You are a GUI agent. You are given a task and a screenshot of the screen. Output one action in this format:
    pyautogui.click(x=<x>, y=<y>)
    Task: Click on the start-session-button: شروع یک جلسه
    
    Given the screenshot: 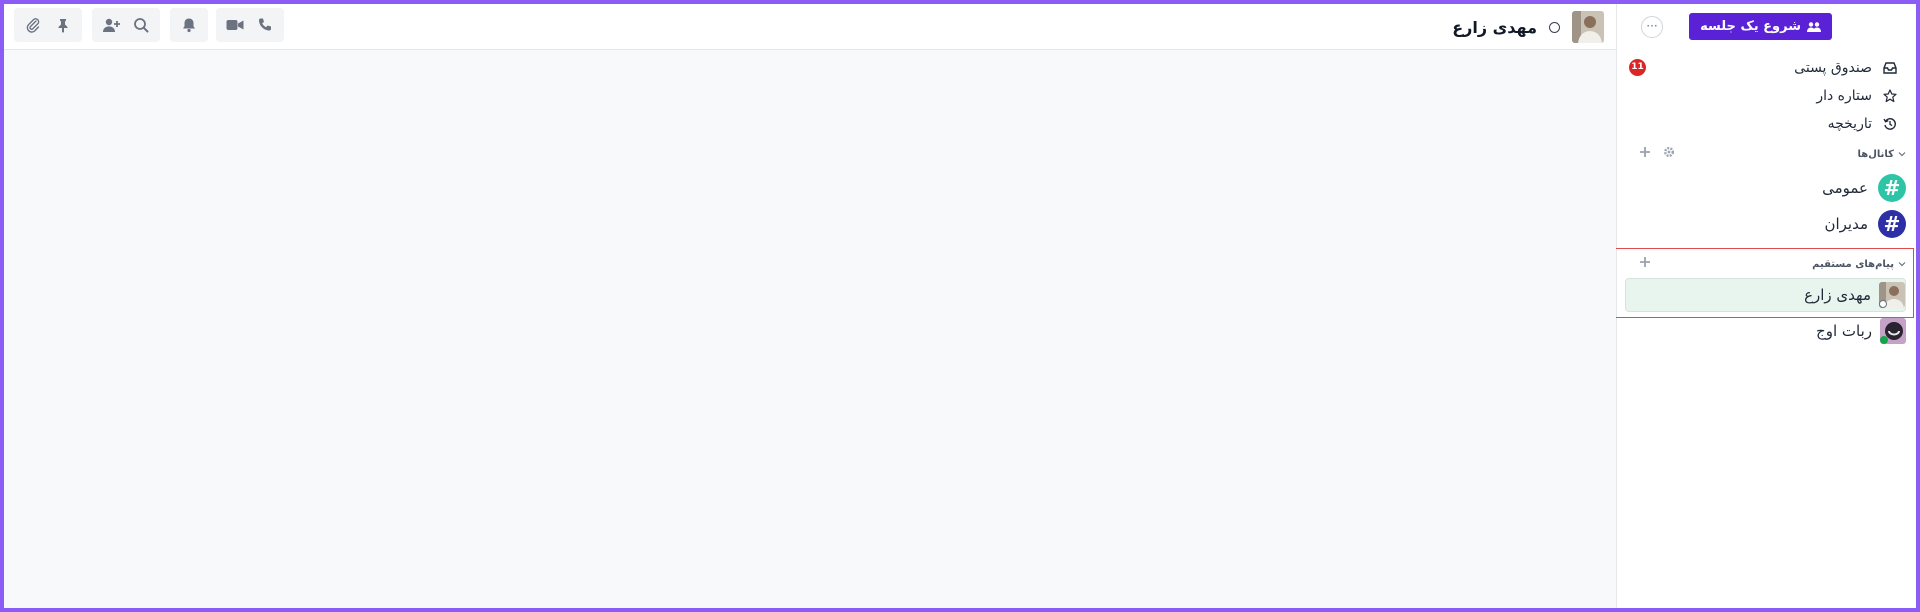 What is the action you would take?
    pyautogui.click(x=1760, y=26)
    